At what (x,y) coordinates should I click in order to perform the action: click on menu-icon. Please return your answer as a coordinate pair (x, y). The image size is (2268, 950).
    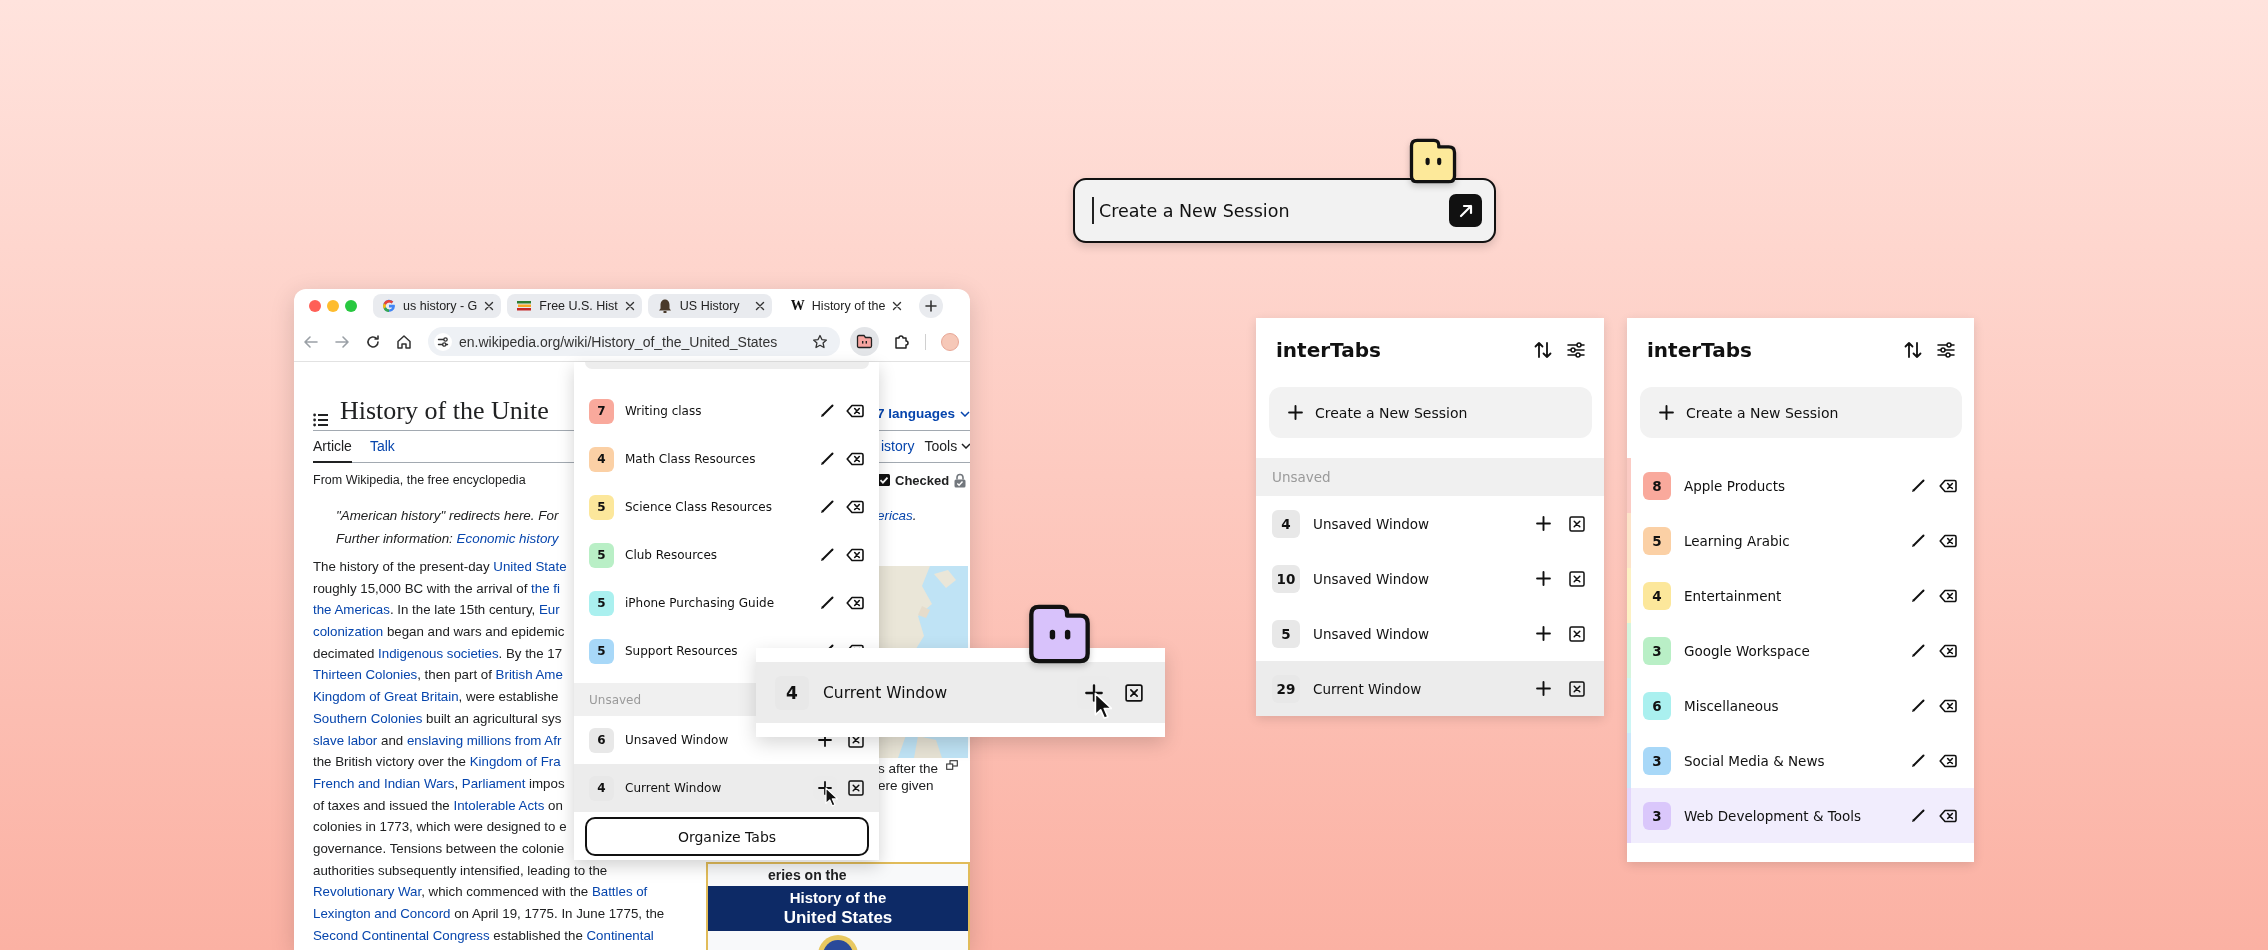
    Looking at the image, I should click on (321, 420).